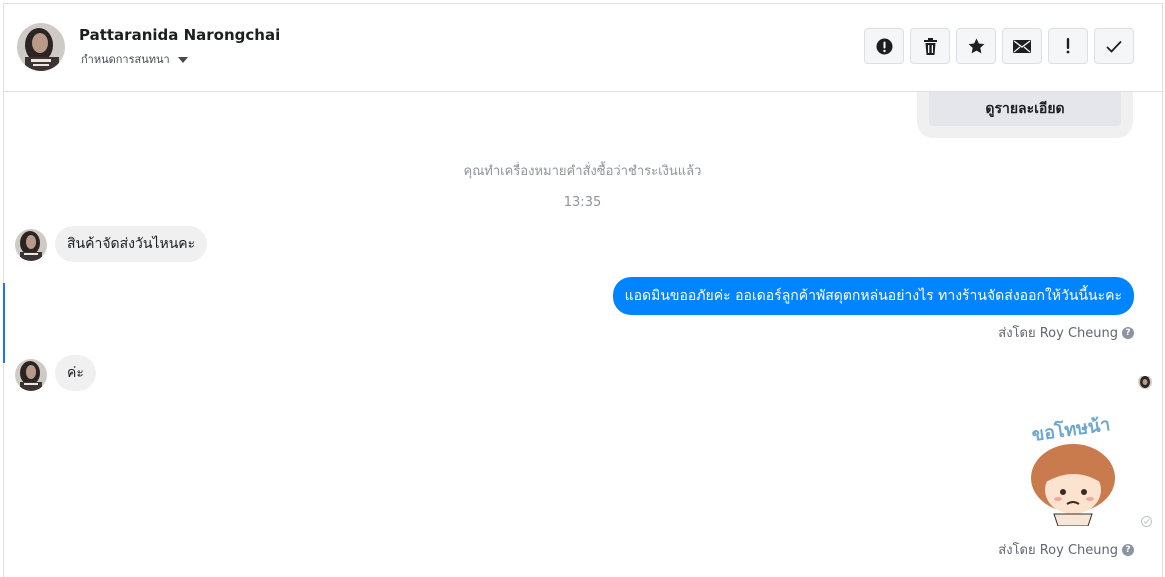 This screenshot has width=1165, height=577. I want to click on exclamation-icon, so click(1068, 46).